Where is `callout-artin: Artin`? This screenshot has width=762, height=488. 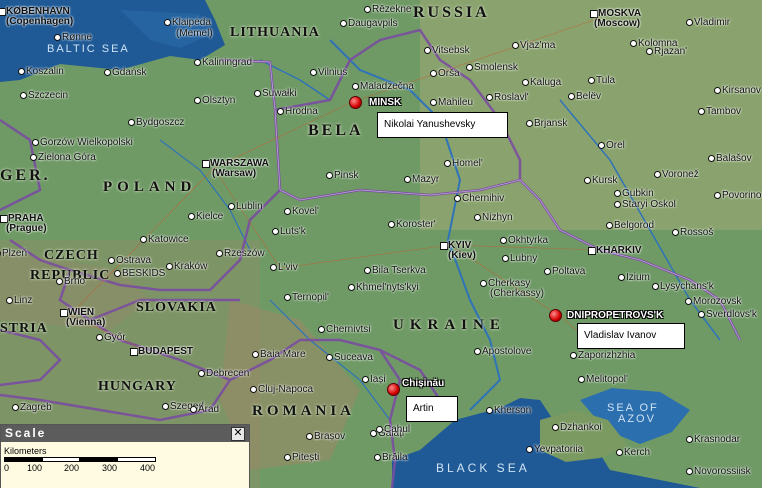 callout-artin: Artin is located at coordinates (432, 409).